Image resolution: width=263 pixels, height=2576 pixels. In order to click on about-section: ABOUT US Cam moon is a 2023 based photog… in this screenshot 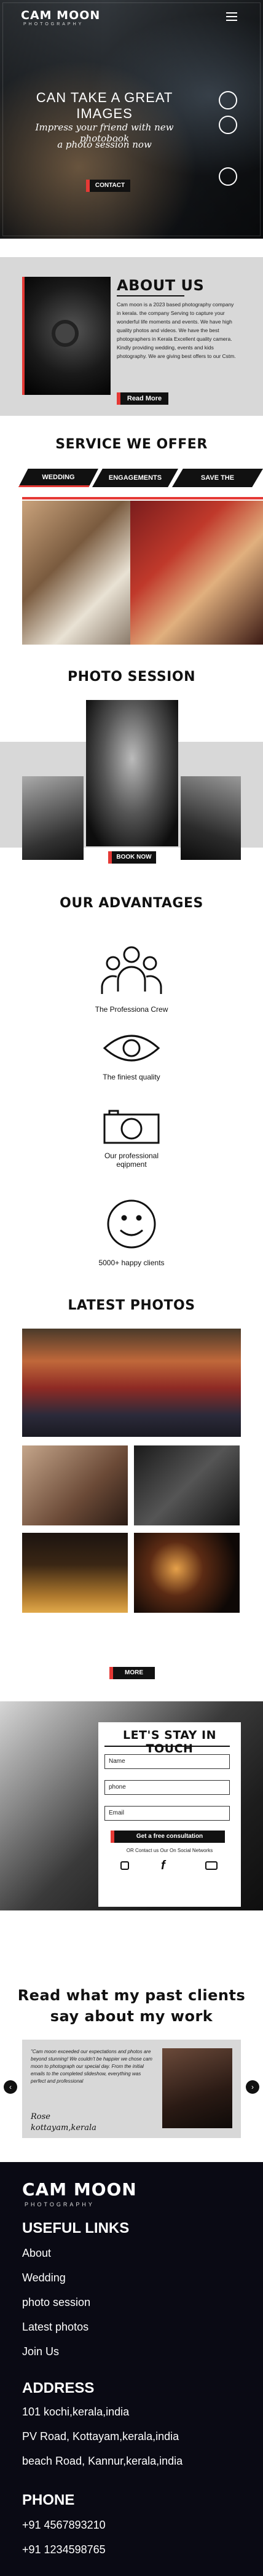, I will do `click(131, 336)`.